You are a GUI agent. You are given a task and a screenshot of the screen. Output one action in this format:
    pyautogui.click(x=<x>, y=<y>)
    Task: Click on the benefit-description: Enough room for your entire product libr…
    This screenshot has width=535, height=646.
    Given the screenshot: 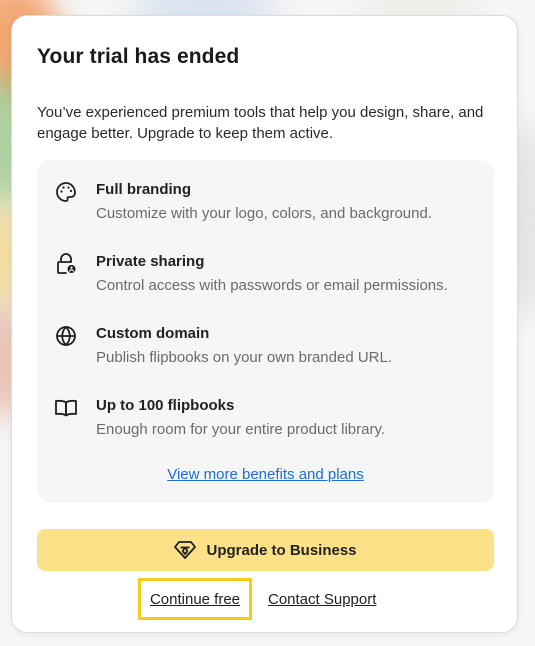 What is the action you would take?
    pyautogui.click(x=241, y=429)
    